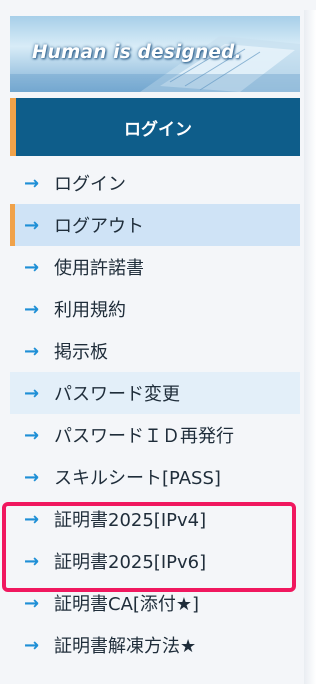 Image resolution: width=320 pixels, height=684 pixels. Describe the element at coordinates (125, 646) in the screenshot. I see `menu-item-label: 証明書解凍方法★` at that location.